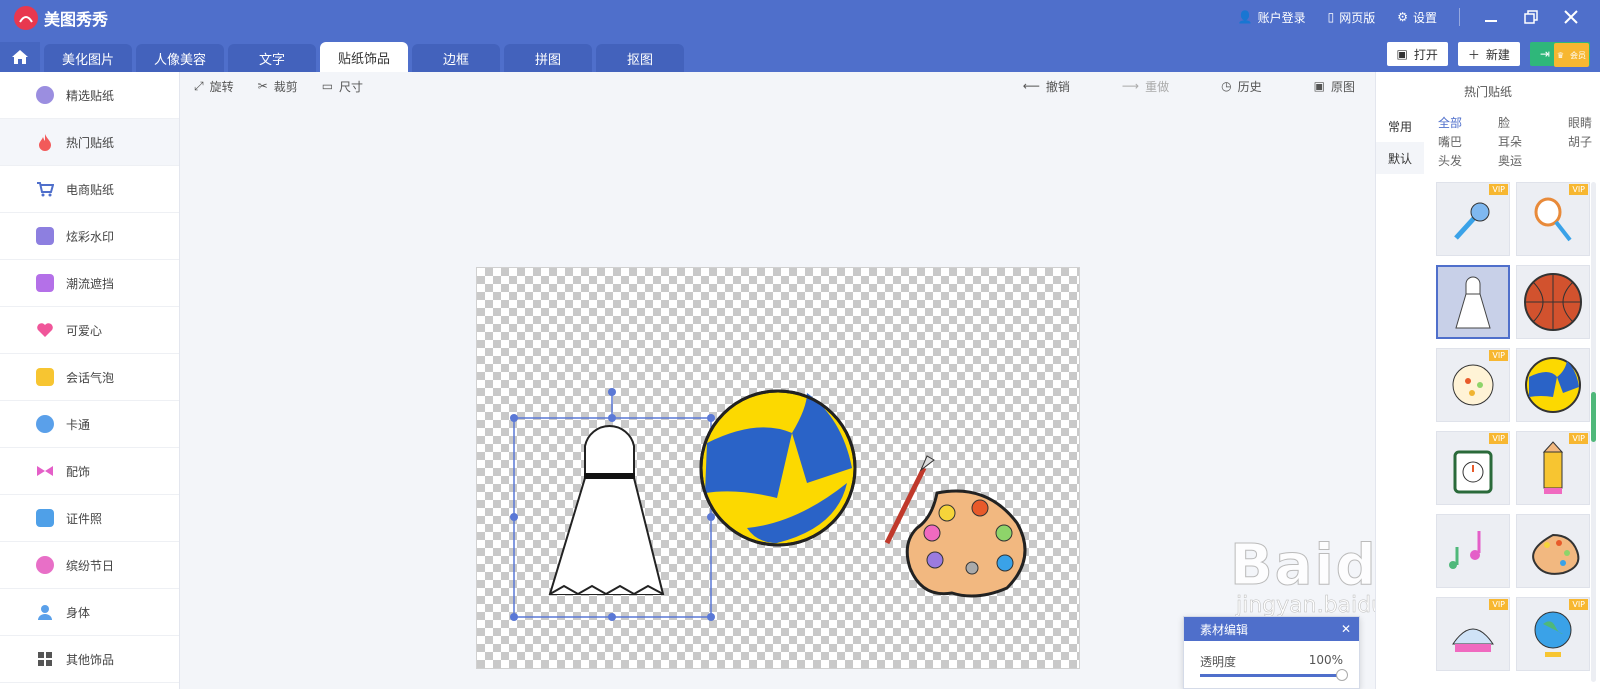  Describe the element at coordinates (1281, 17) in the screenshot. I see `login-label: 账户登录` at that location.